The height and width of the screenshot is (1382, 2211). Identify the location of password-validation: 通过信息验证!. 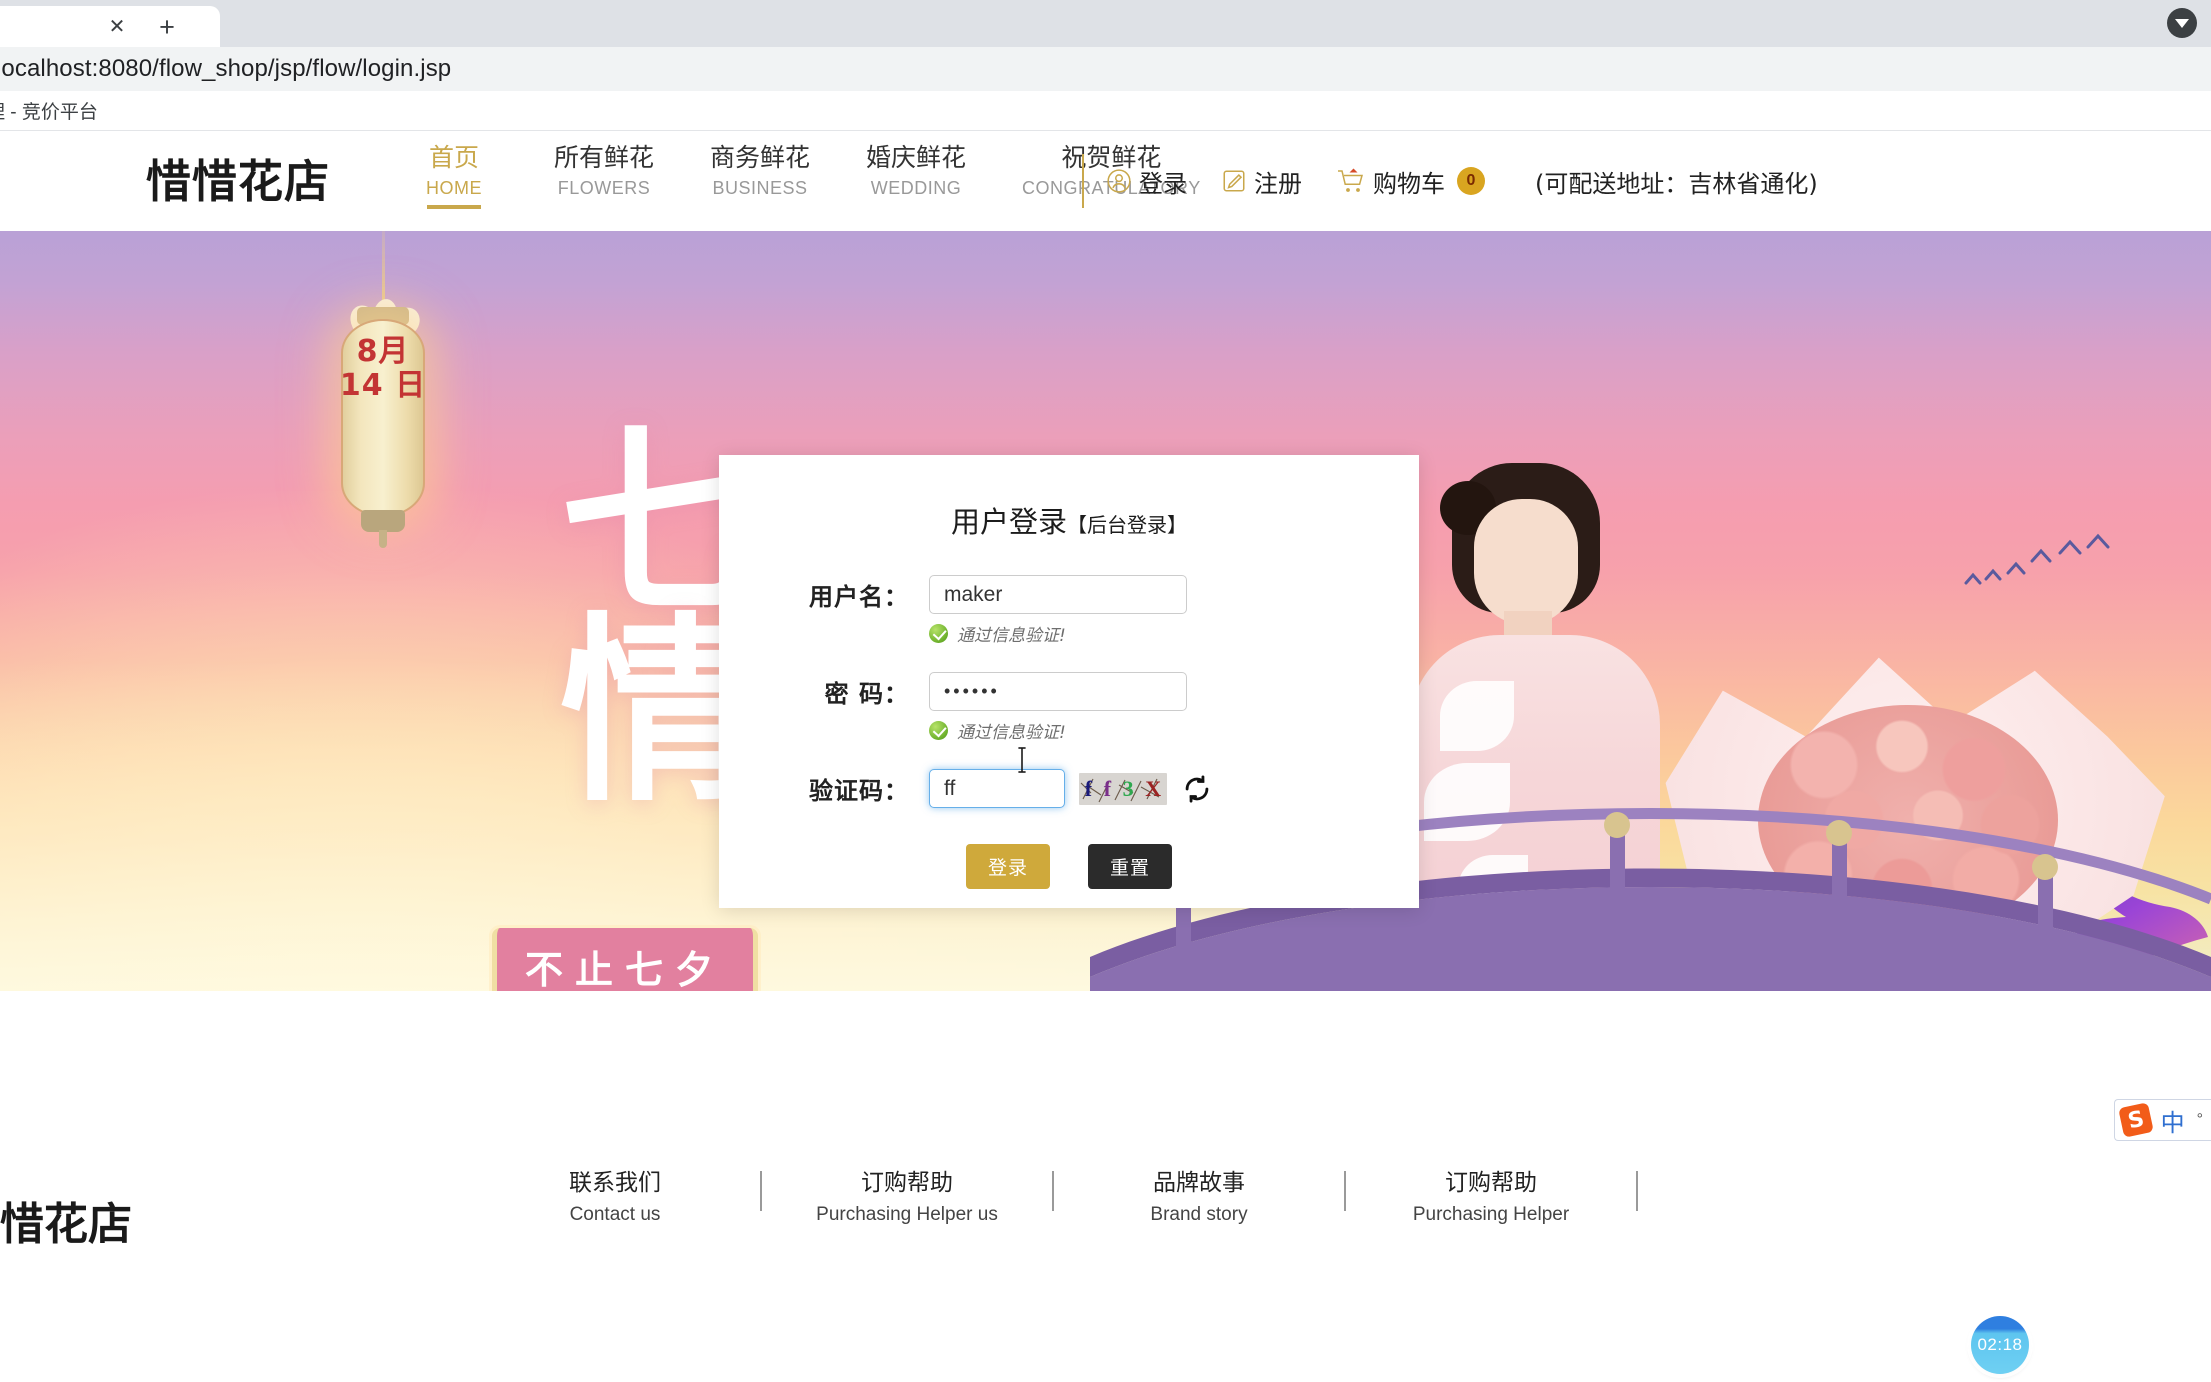
(1174, 730).